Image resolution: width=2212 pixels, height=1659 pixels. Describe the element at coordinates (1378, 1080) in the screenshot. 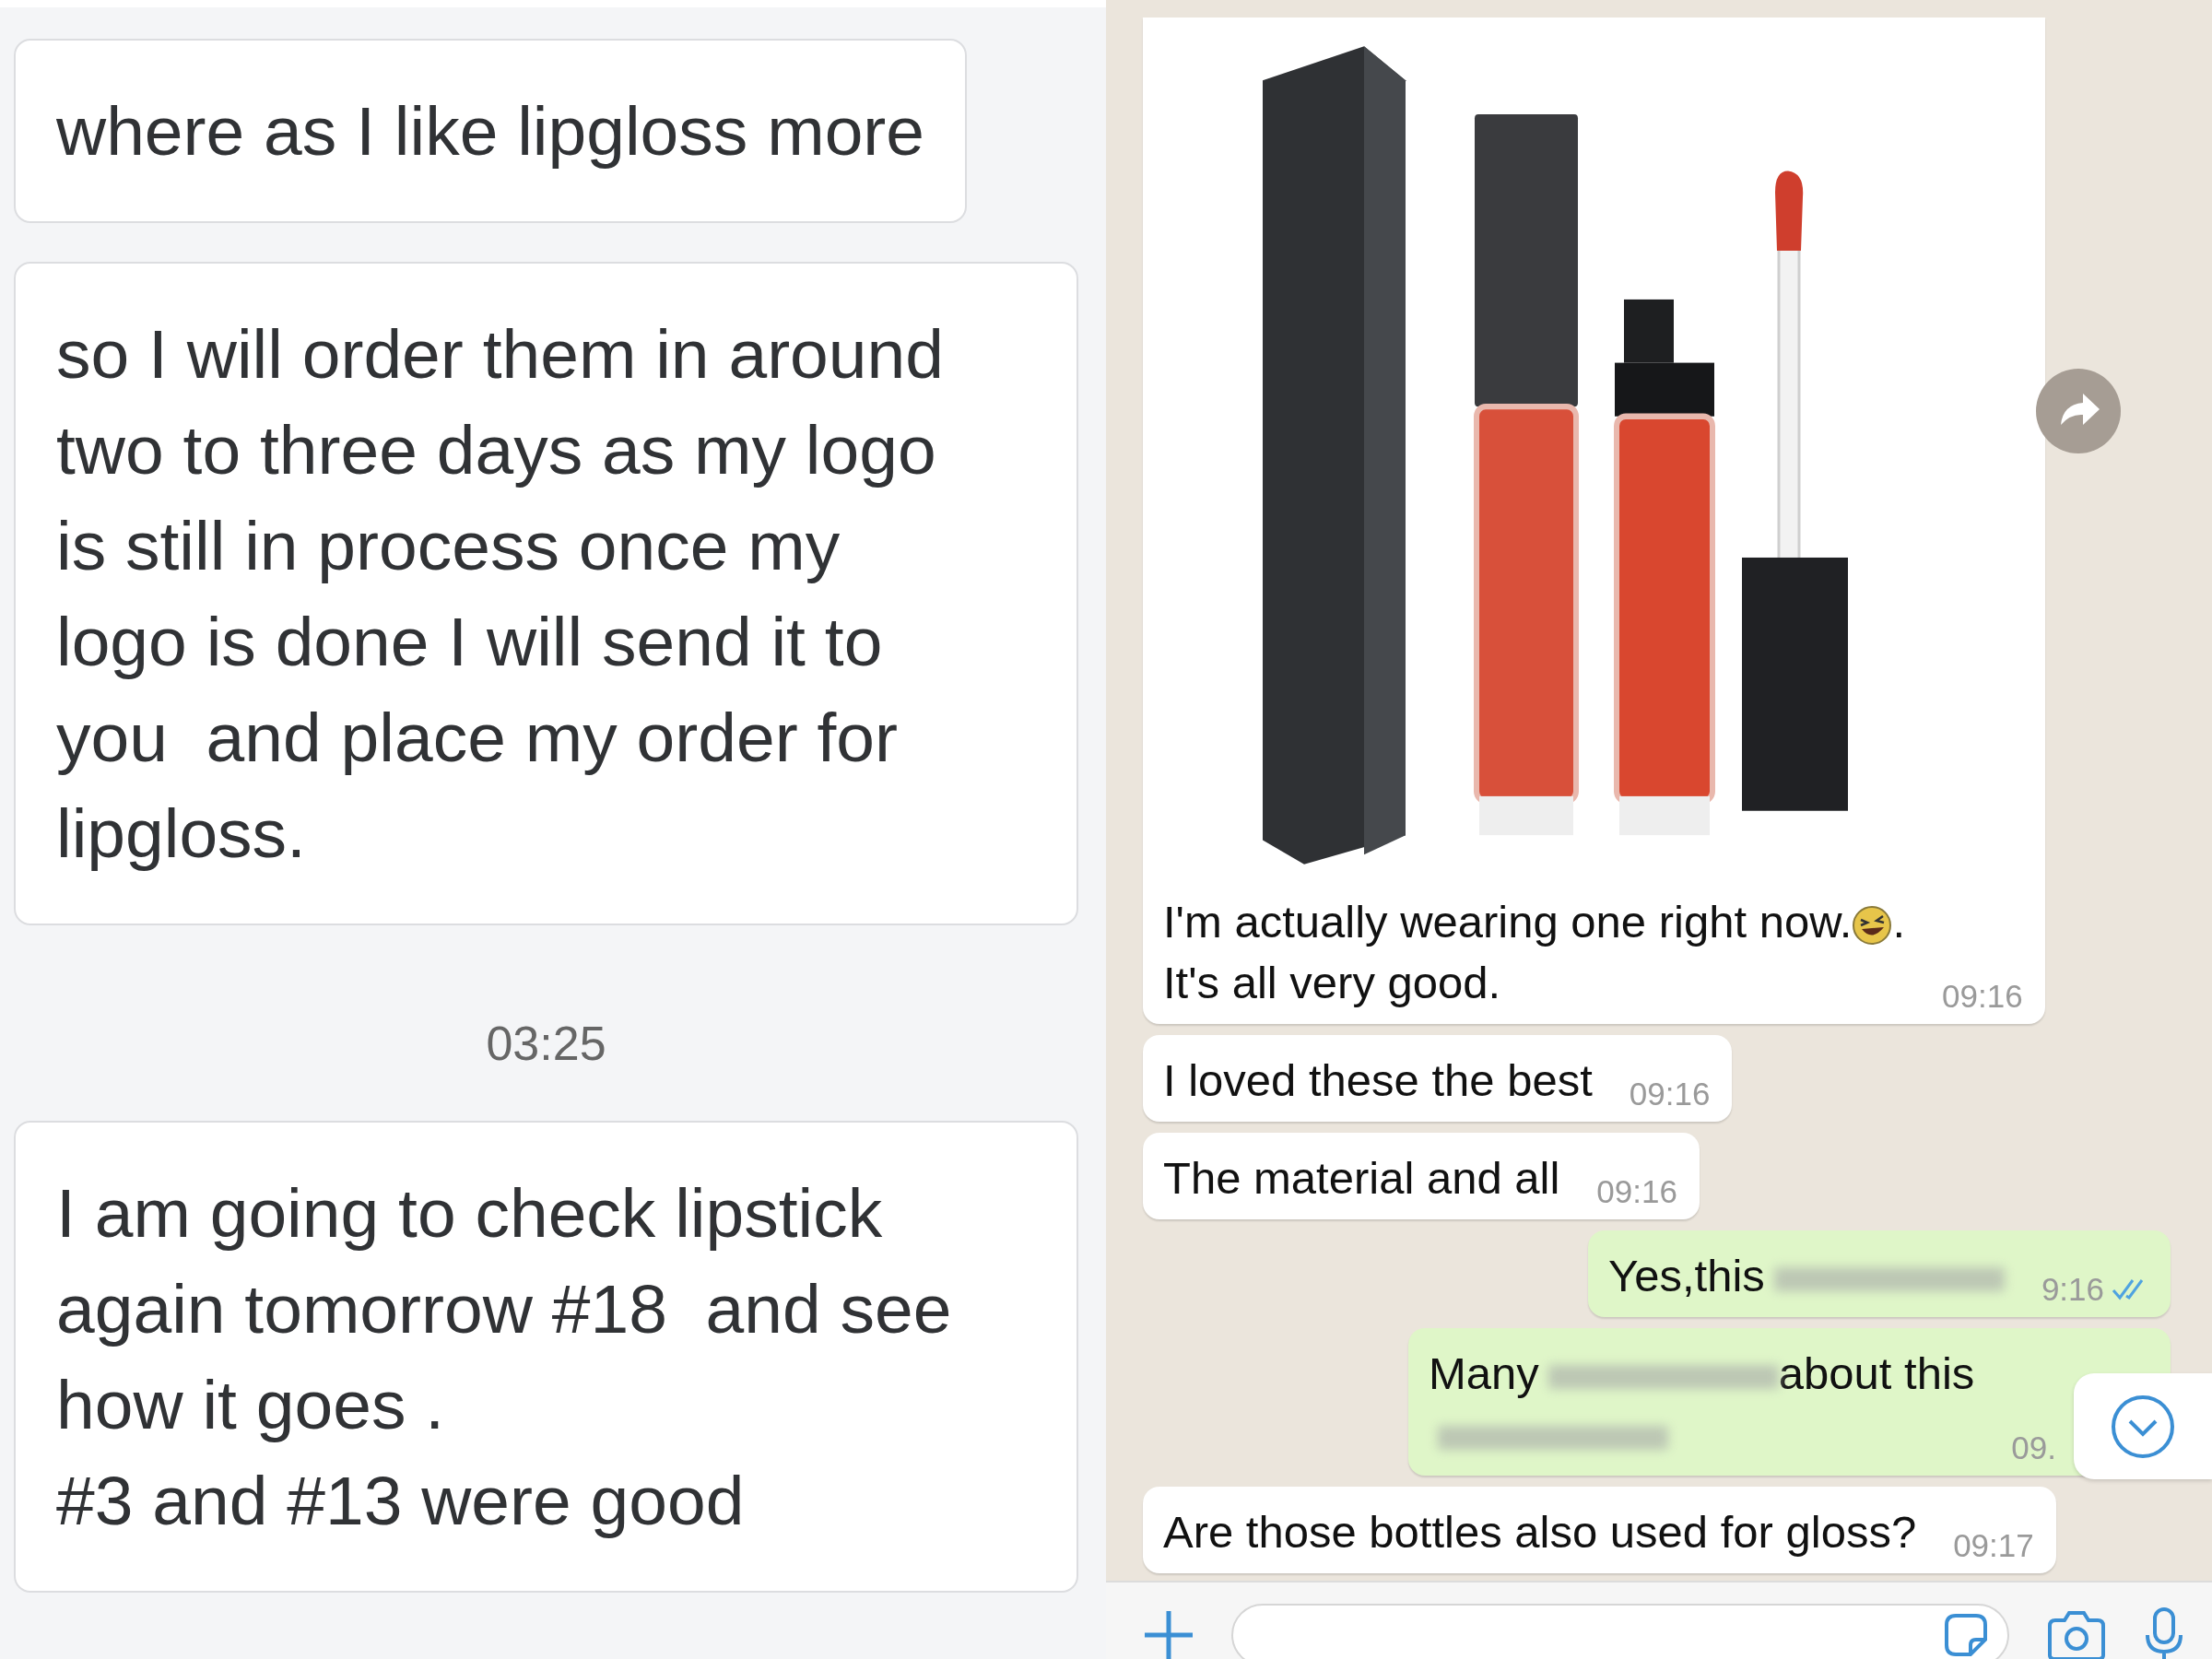

I see `message-text: I loved these the best` at that location.